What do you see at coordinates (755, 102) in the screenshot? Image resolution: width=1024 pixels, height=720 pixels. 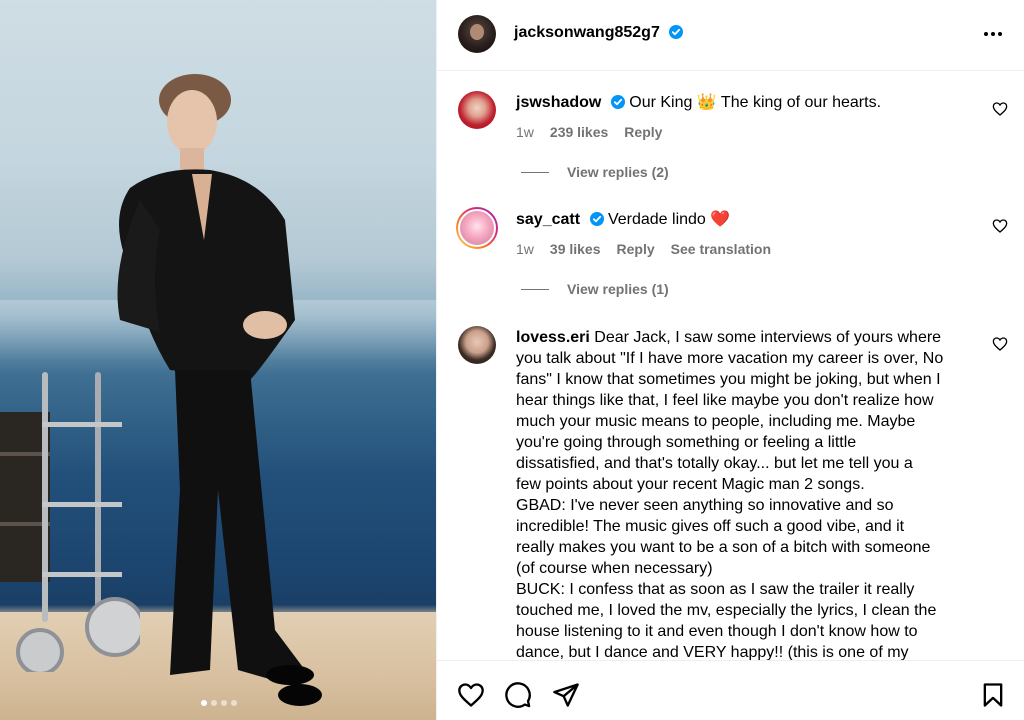 I see `comment-text: Our King 👑 The king of our hearts.` at bounding box center [755, 102].